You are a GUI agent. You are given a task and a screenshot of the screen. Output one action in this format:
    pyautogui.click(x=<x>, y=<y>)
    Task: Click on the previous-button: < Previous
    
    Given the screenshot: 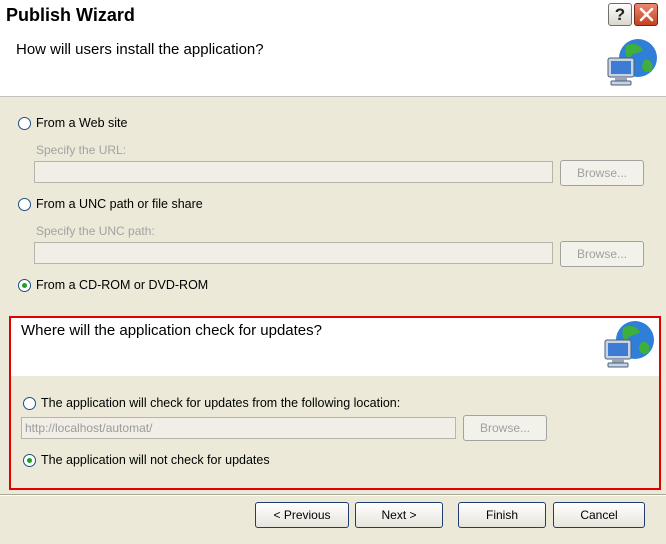 What is the action you would take?
    pyautogui.click(x=302, y=515)
    